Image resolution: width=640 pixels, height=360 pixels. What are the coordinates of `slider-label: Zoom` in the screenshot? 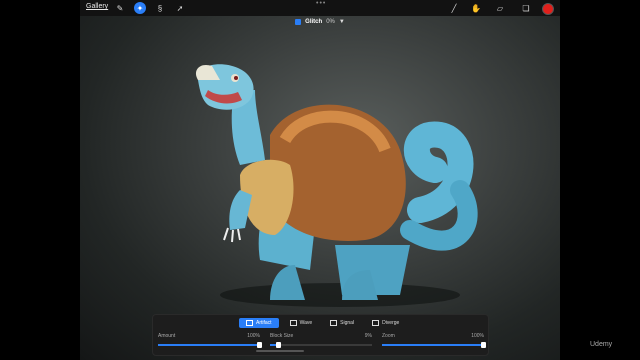 It's located at (388, 336).